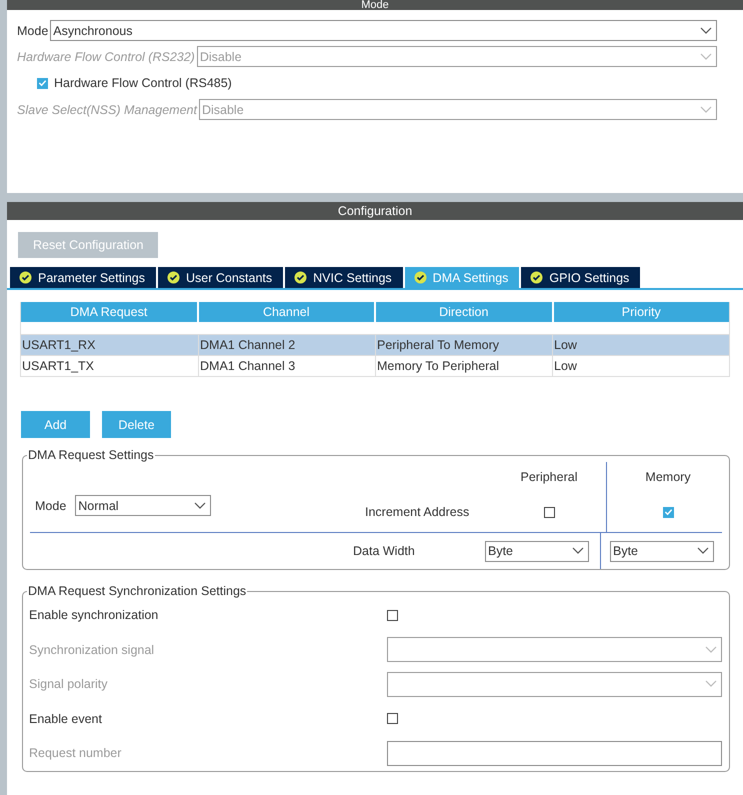 This screenshot has height=795, width=743. I want to click on table-row: USART1_RX DMA1 Channel 2 Peripheral To Memory Low, so click(375, 344).